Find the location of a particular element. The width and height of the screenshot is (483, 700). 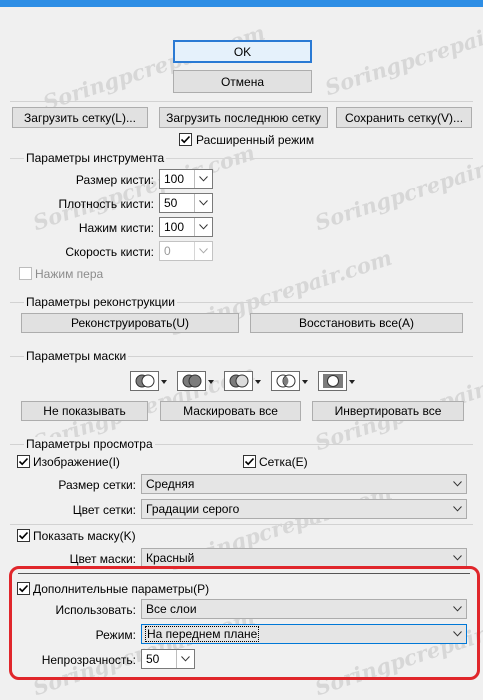

brush-pressure-value: 100 is located at coordinates (177, 227).